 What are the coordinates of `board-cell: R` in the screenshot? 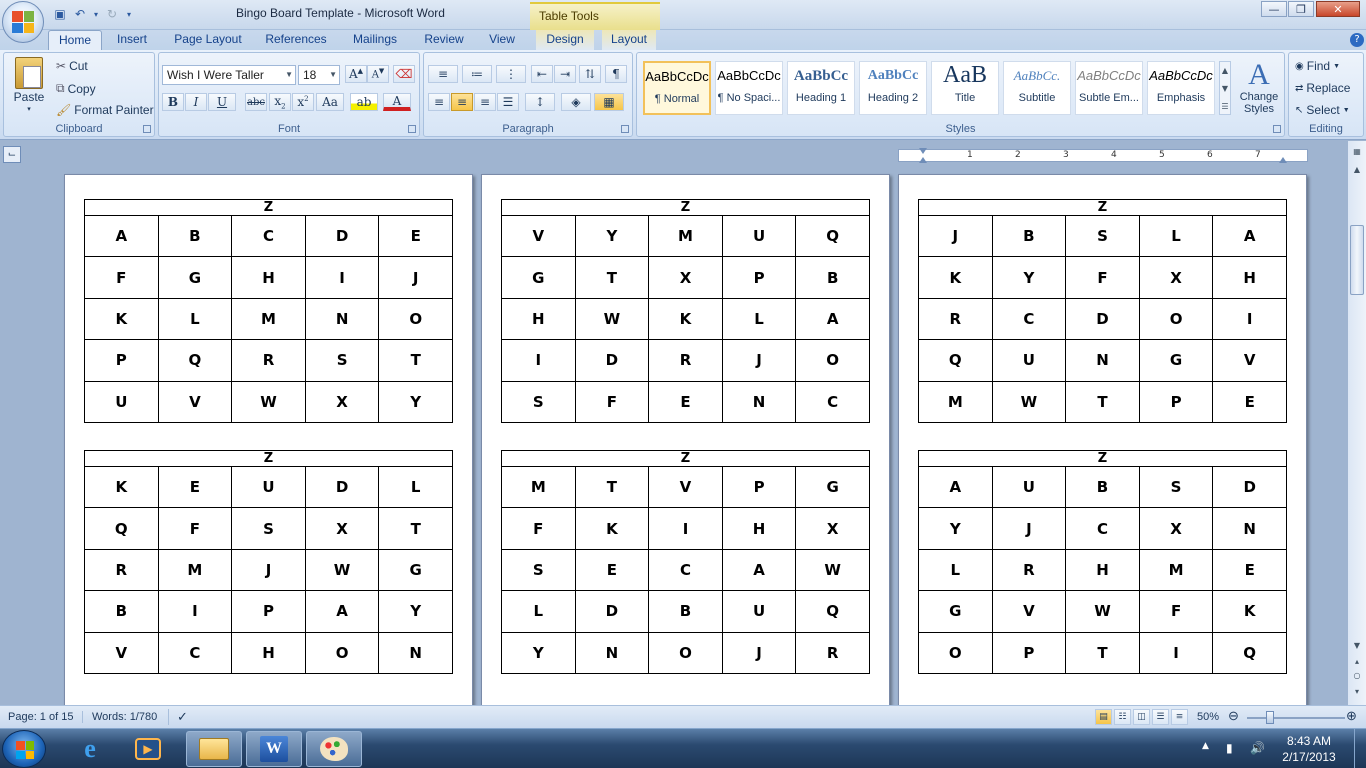 It's located at (1029, 570).